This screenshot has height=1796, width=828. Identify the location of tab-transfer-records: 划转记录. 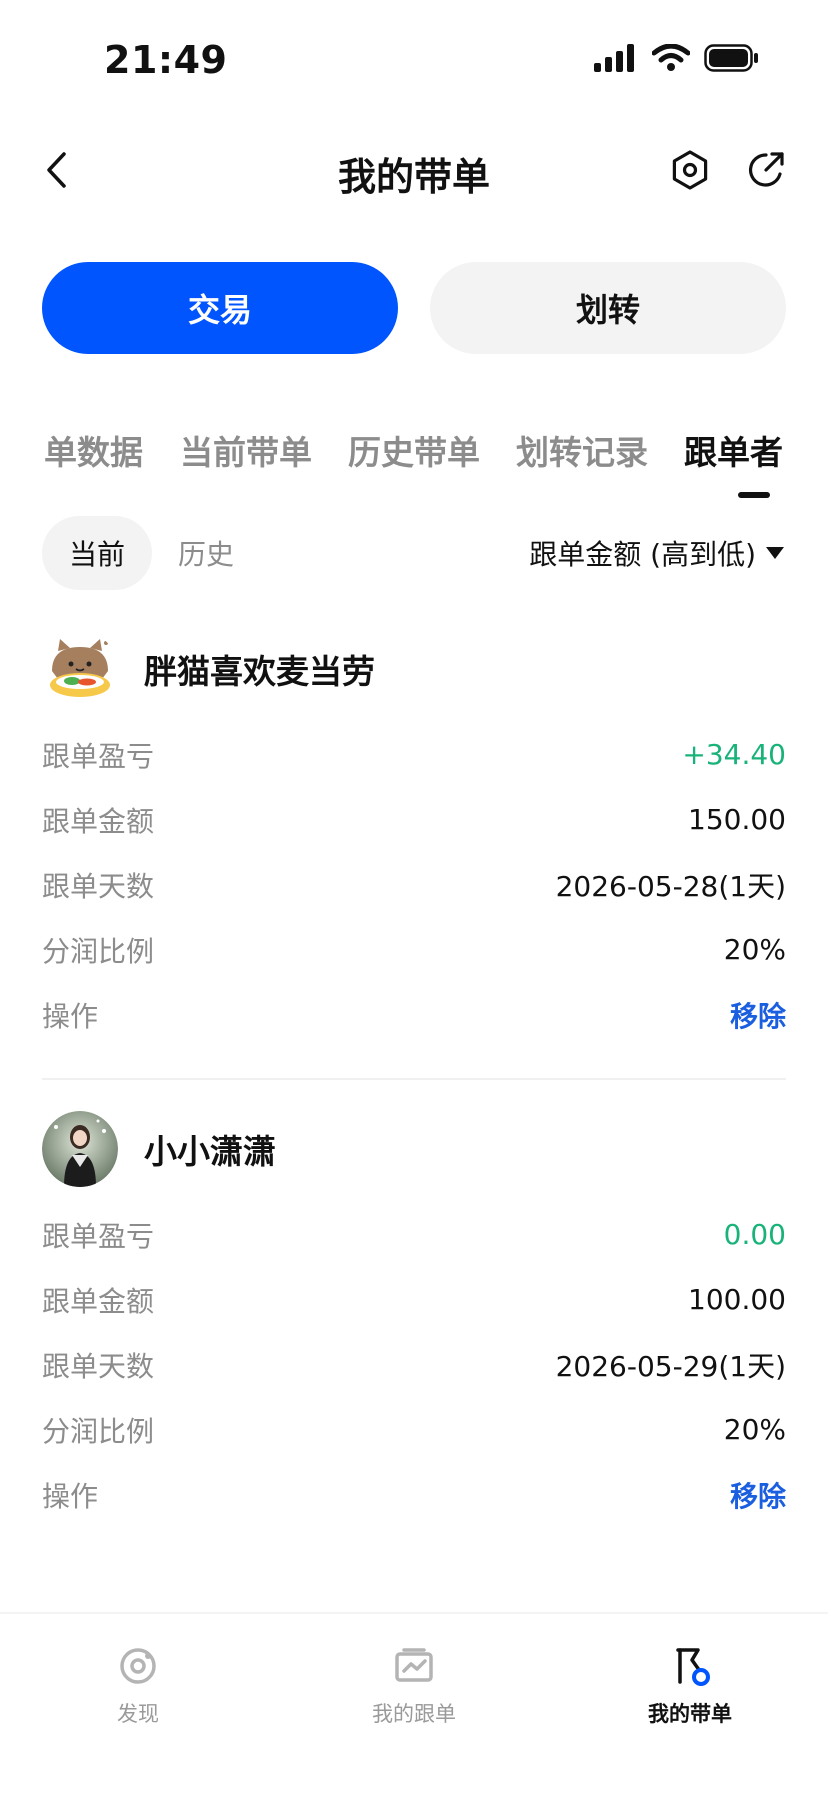
(582, 450).